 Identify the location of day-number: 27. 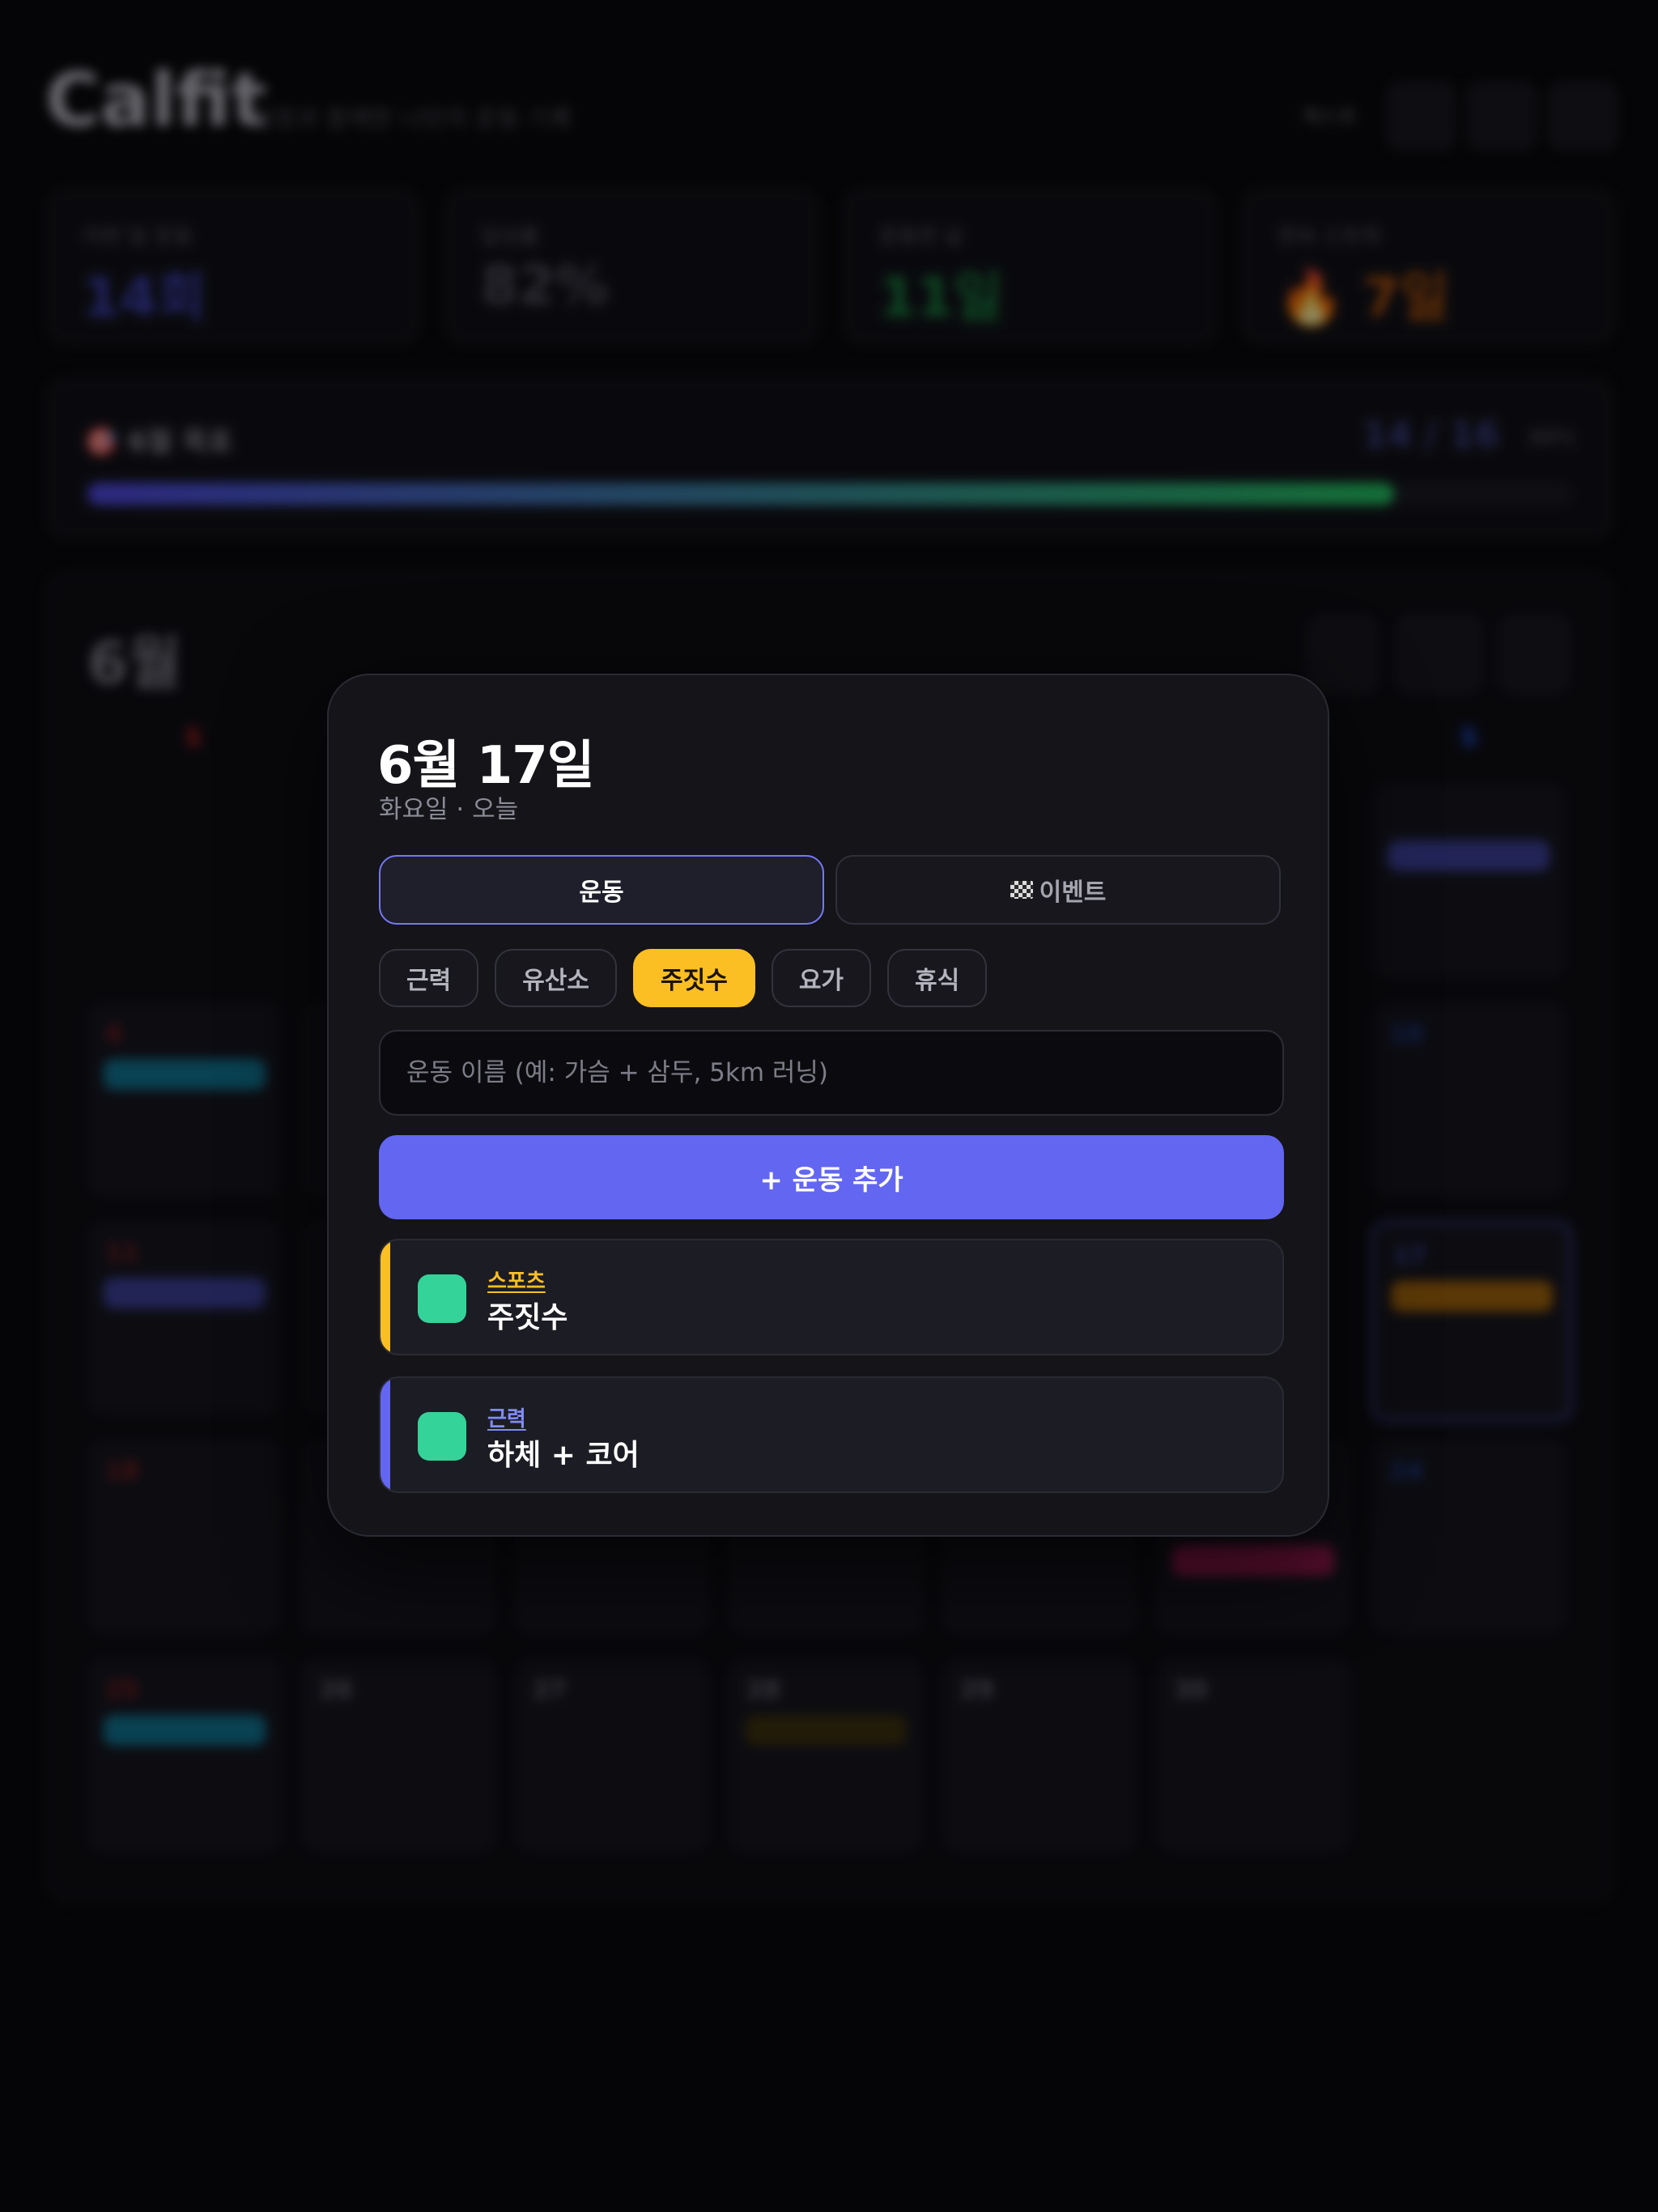
(550, 1690).